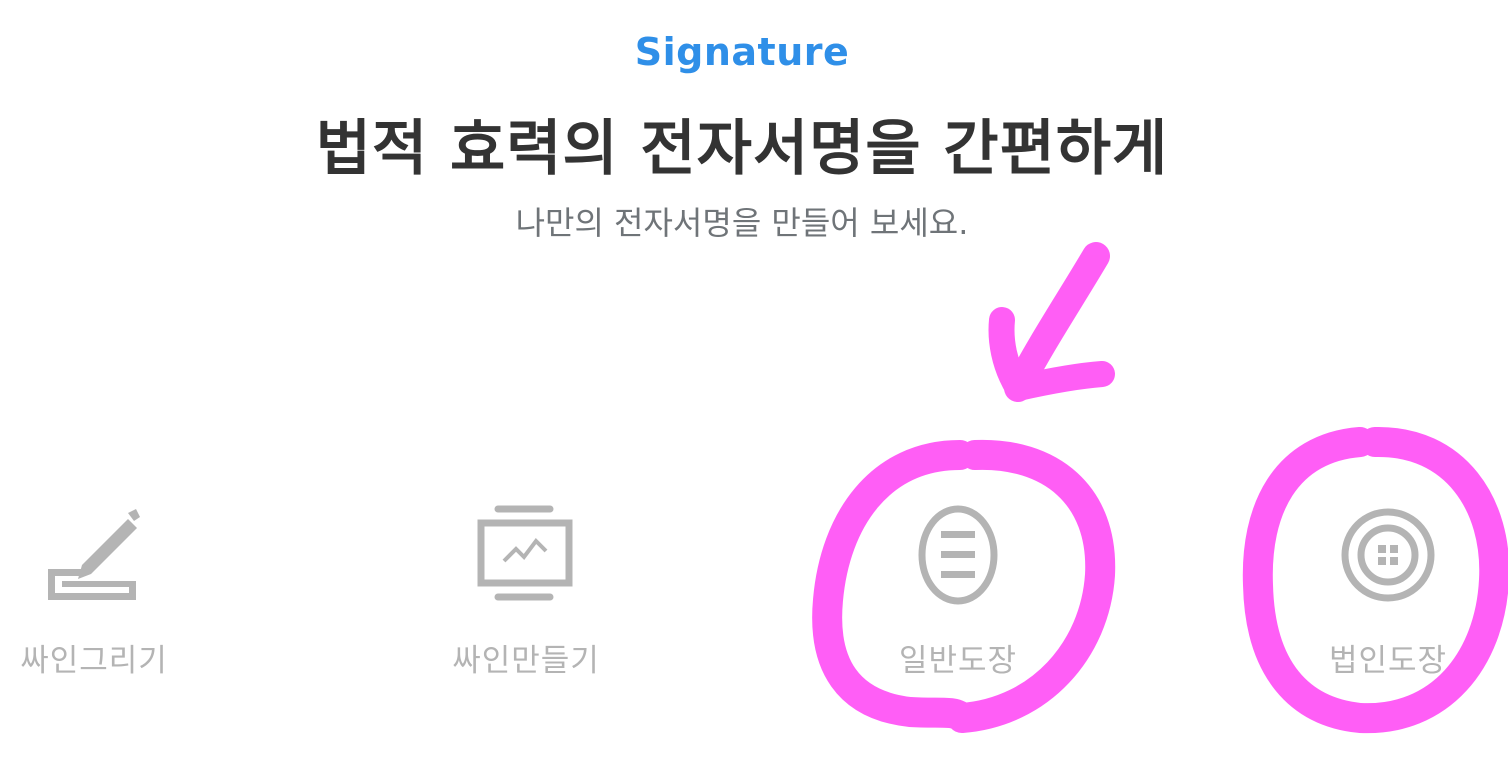  Describe the element at coordinates (742, 149) in the screenshot. I see `page-title: 법적 효력의 전자서명을 간편하게` at that location.